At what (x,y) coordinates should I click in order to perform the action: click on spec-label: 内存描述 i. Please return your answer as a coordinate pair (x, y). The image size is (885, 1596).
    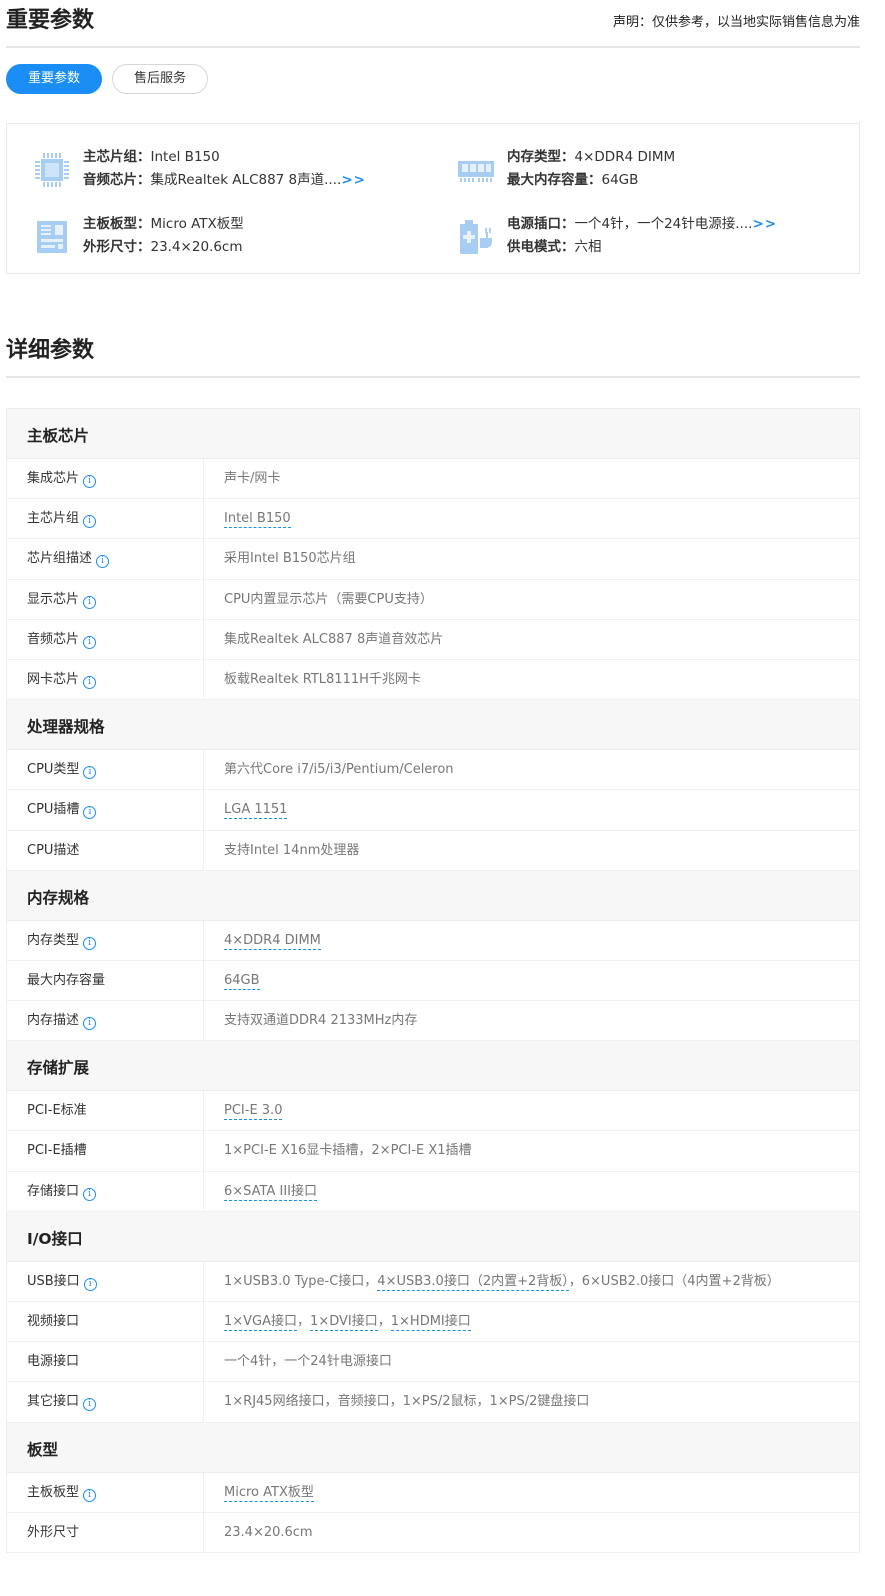
    Looking at the image, I should click on (105, 1021).